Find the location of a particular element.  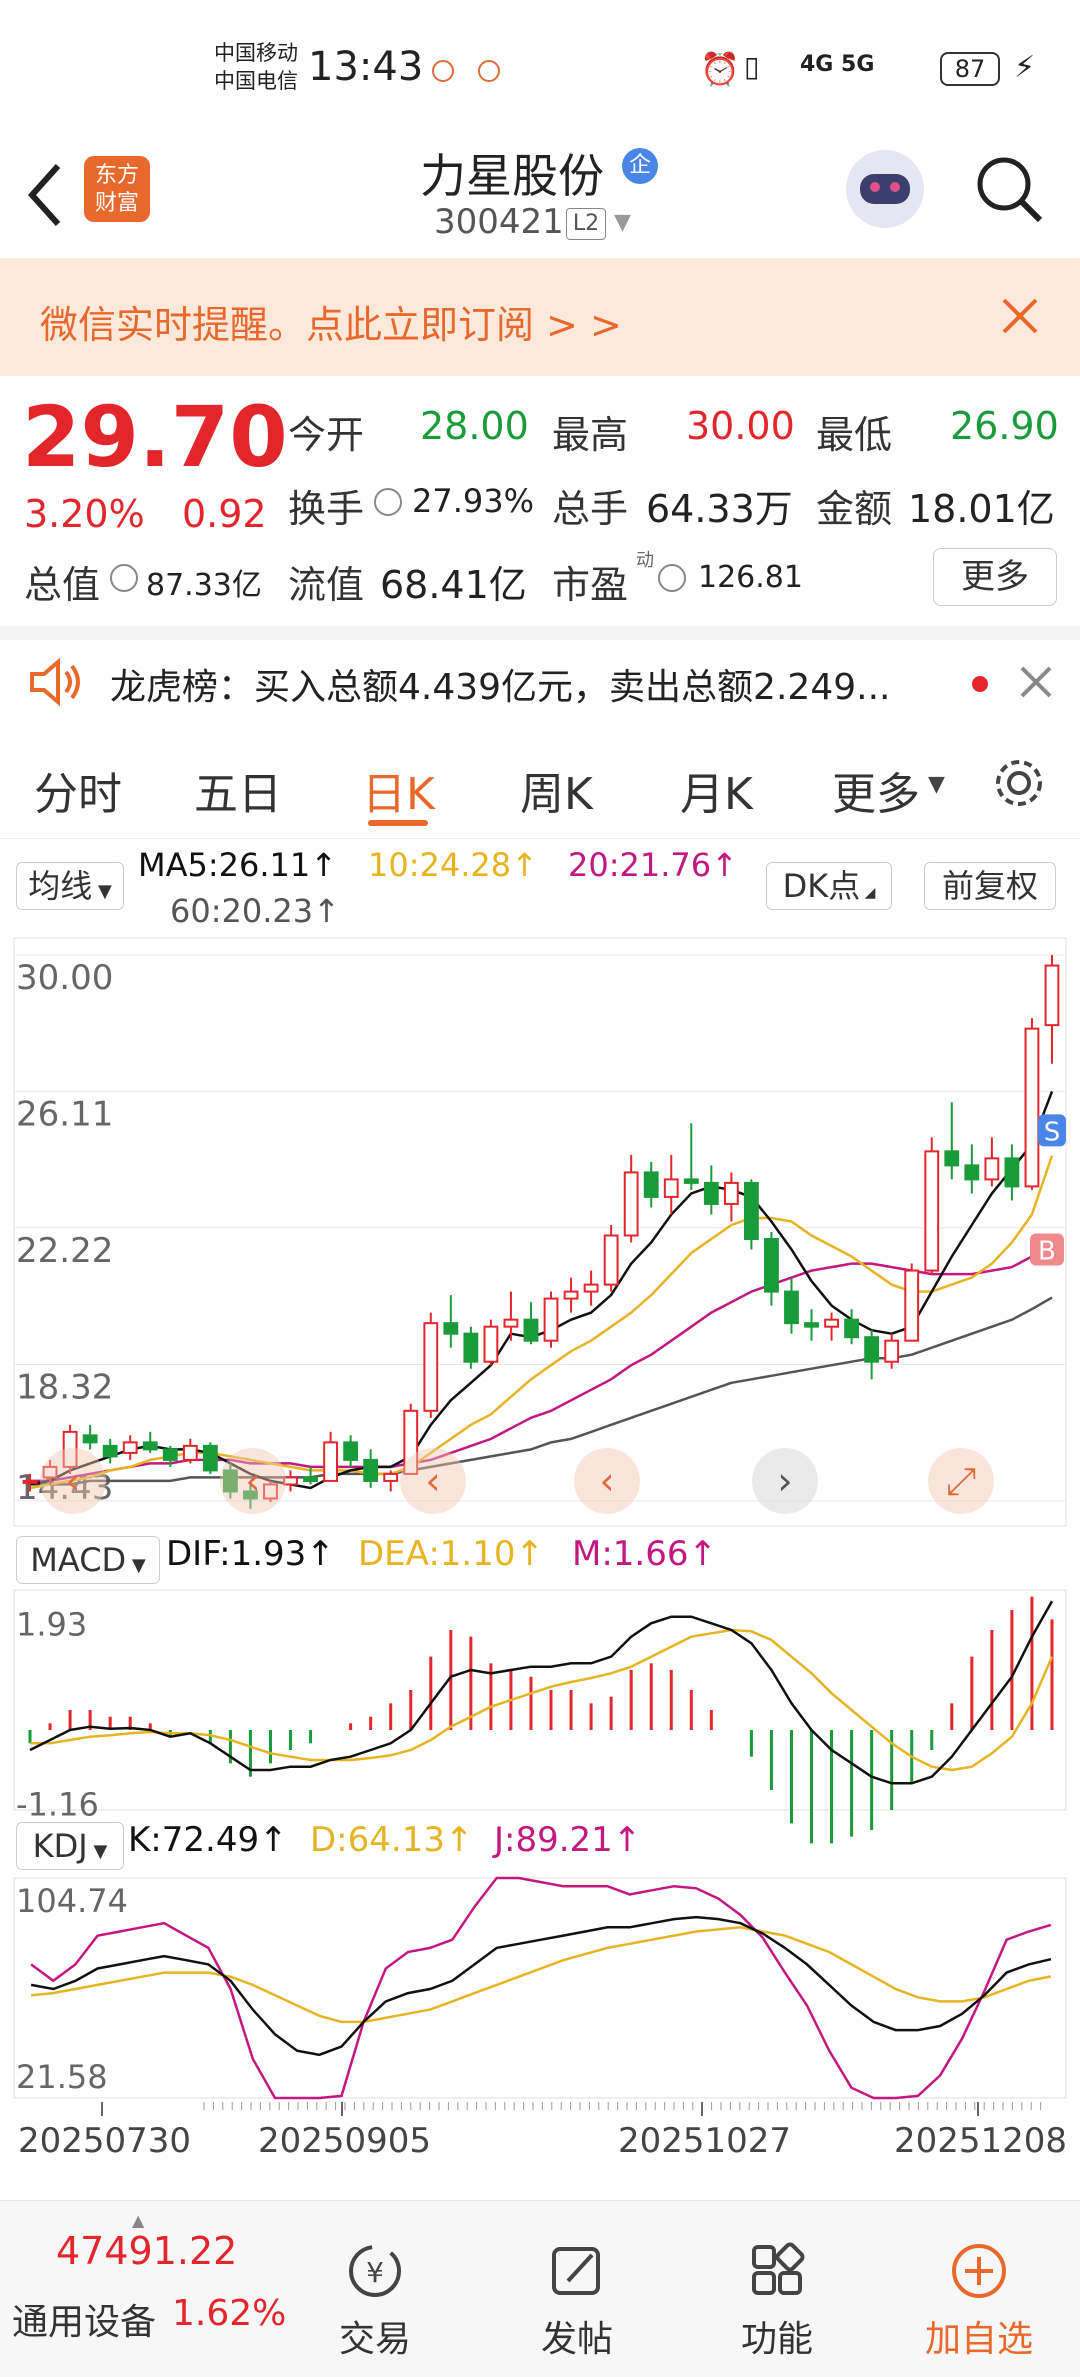

tab-daily-k: 日K is located at coordinates (398, 790).